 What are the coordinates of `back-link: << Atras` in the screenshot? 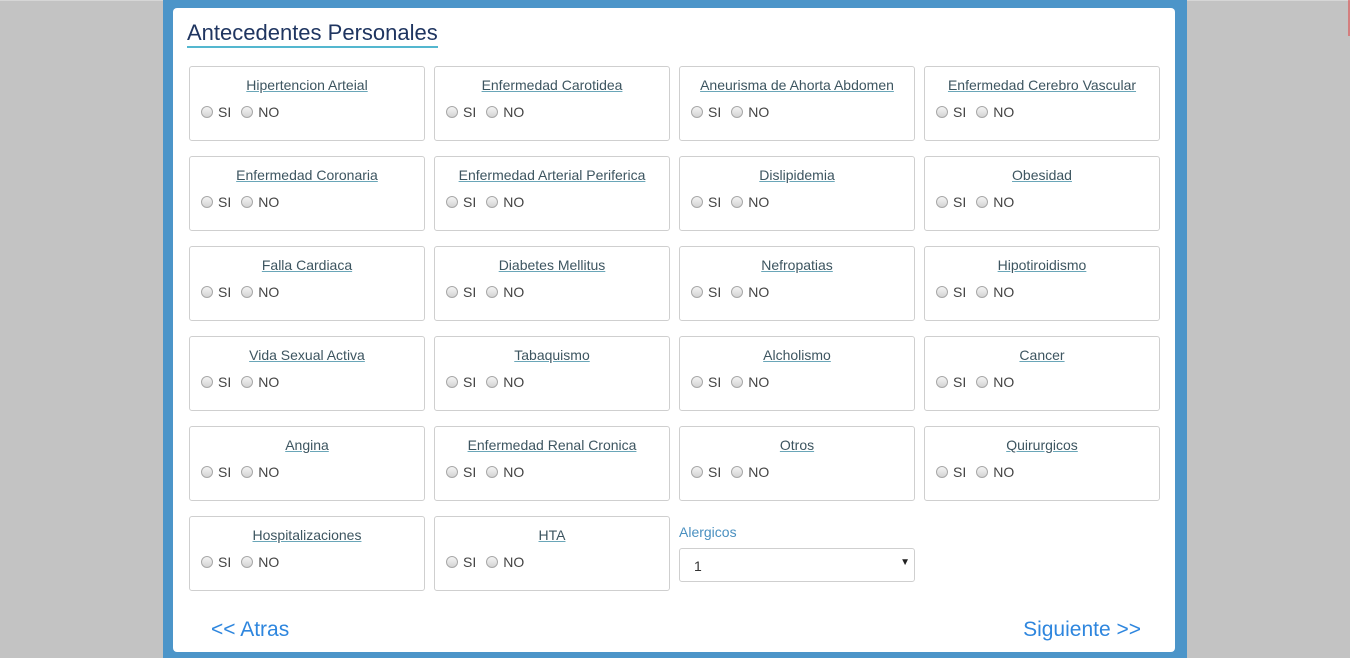 It's located at (250, 630).